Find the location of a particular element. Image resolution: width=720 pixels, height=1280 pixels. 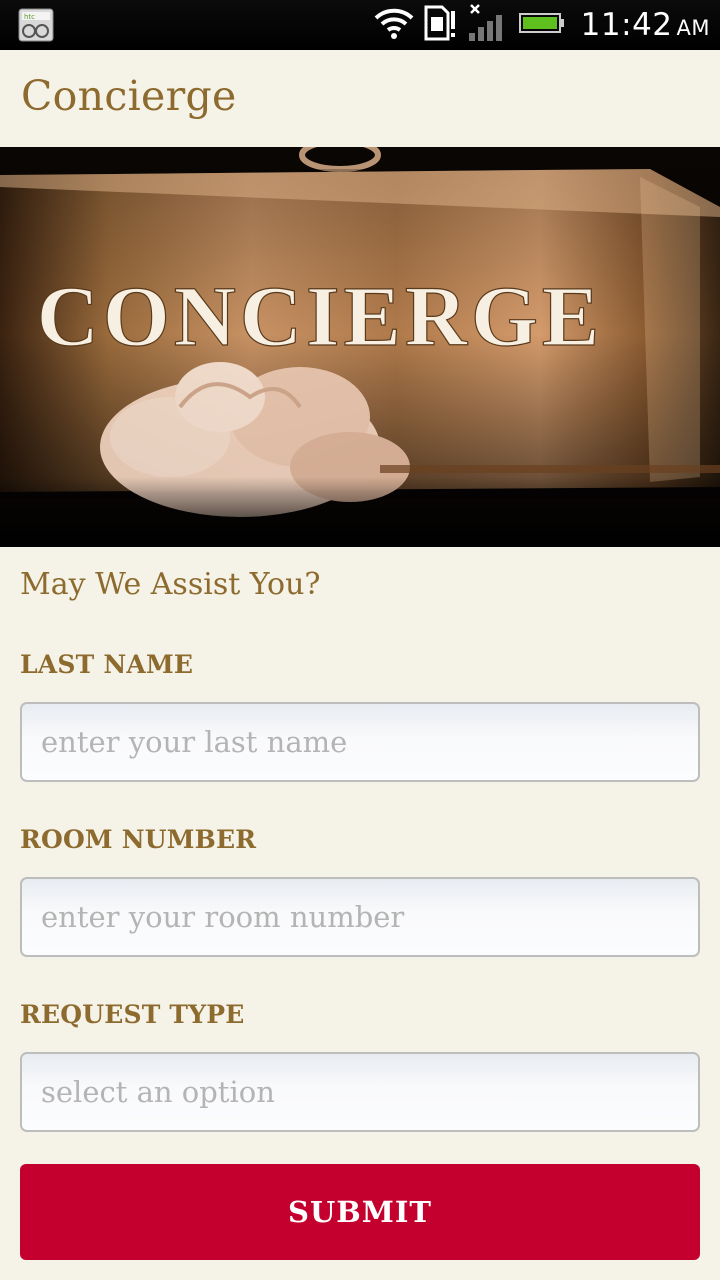

hero-sign-text: CONCIERGE is located at coordinates (320, 316).